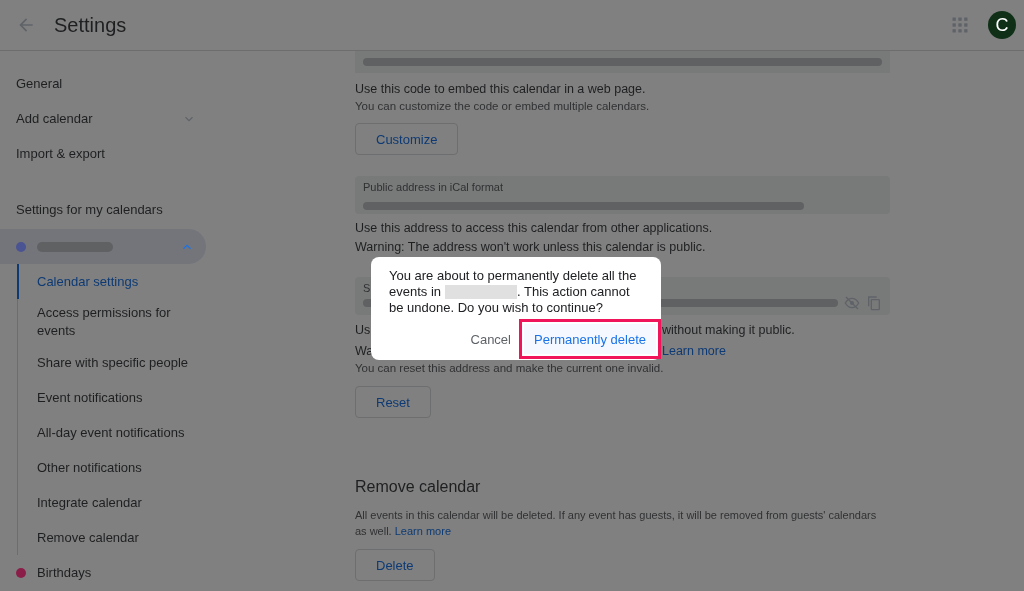  I want to click on help-text: without making it public., so click(728, 330).